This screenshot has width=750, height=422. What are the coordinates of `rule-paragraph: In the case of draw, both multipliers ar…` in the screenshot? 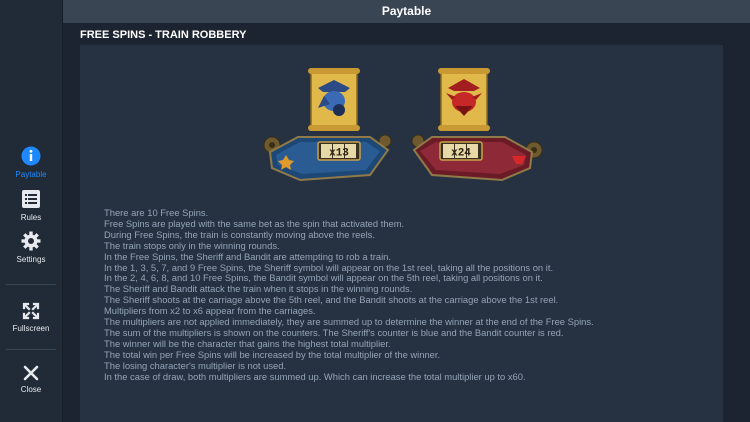 It's located at (315, 376).